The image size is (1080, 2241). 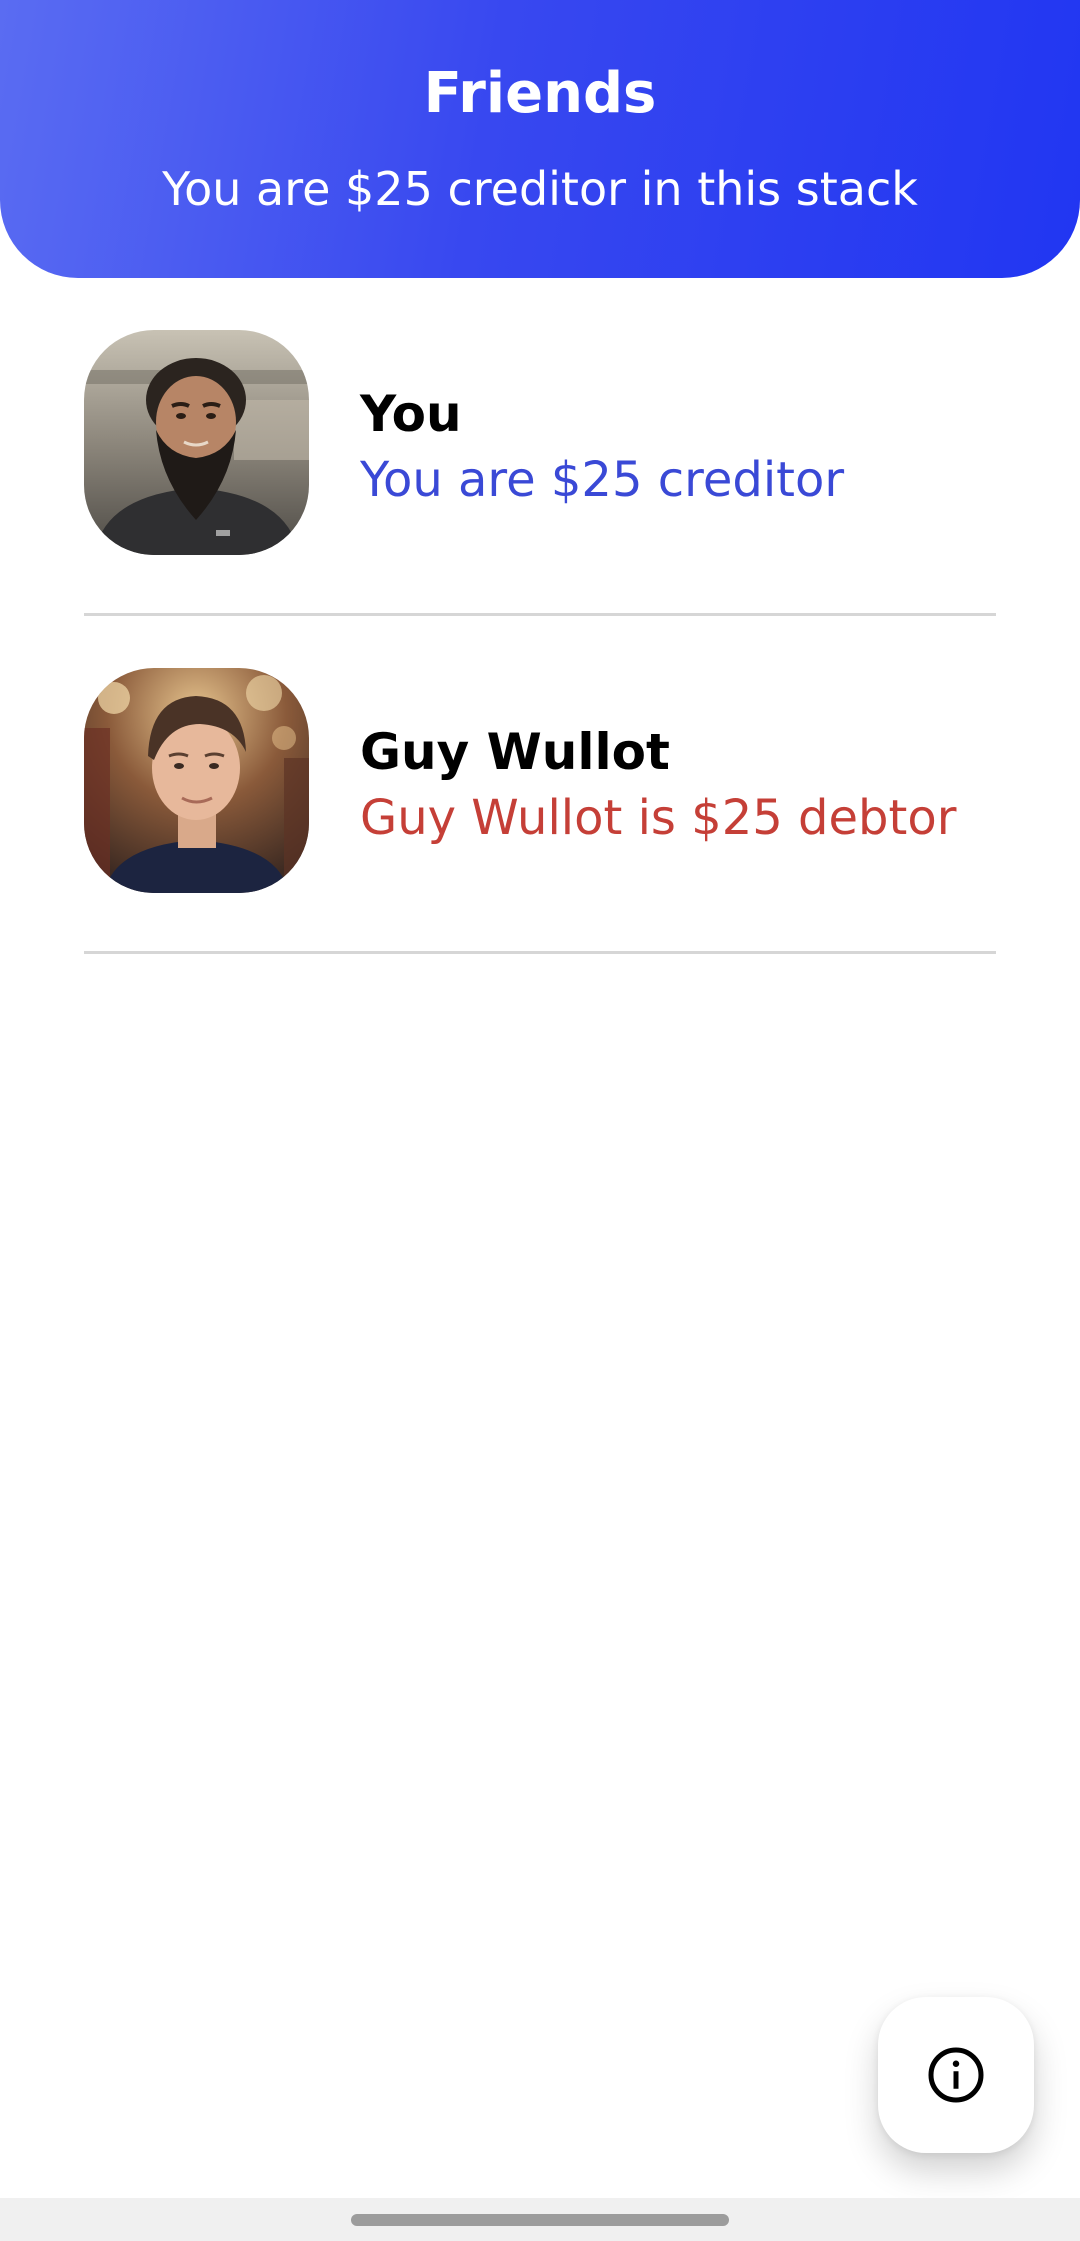 What do you see at coordinates (540, 93) in the screenshot?
I see `page-title: Friends` at bounding box center [540, 93].